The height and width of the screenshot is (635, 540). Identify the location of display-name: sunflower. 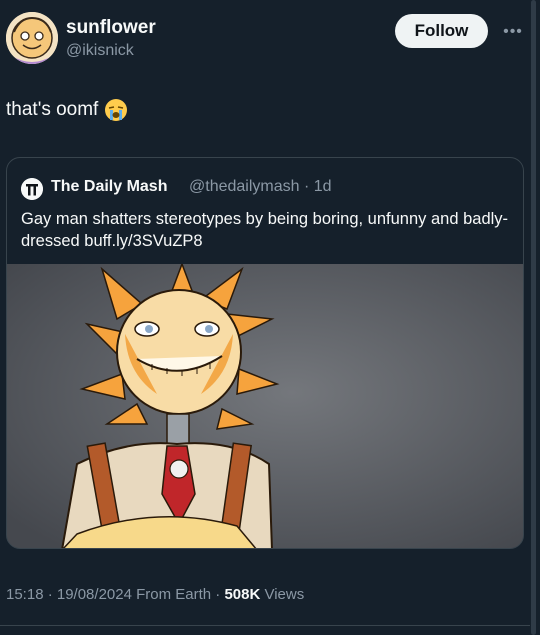
(111, 28).